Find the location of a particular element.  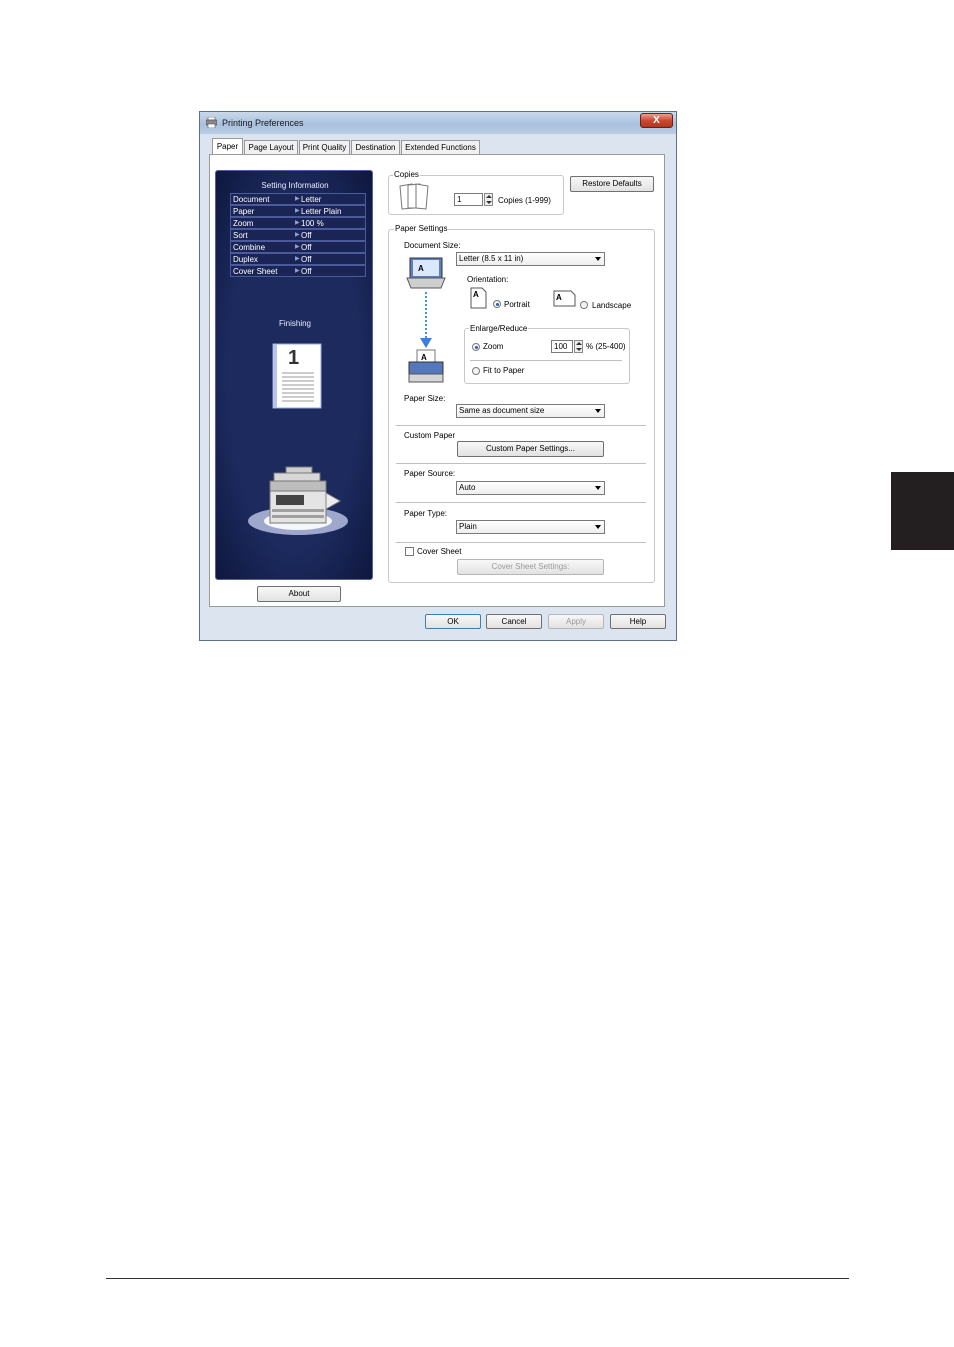

portrait-page-icon: A is located at coordinates (478, 298).